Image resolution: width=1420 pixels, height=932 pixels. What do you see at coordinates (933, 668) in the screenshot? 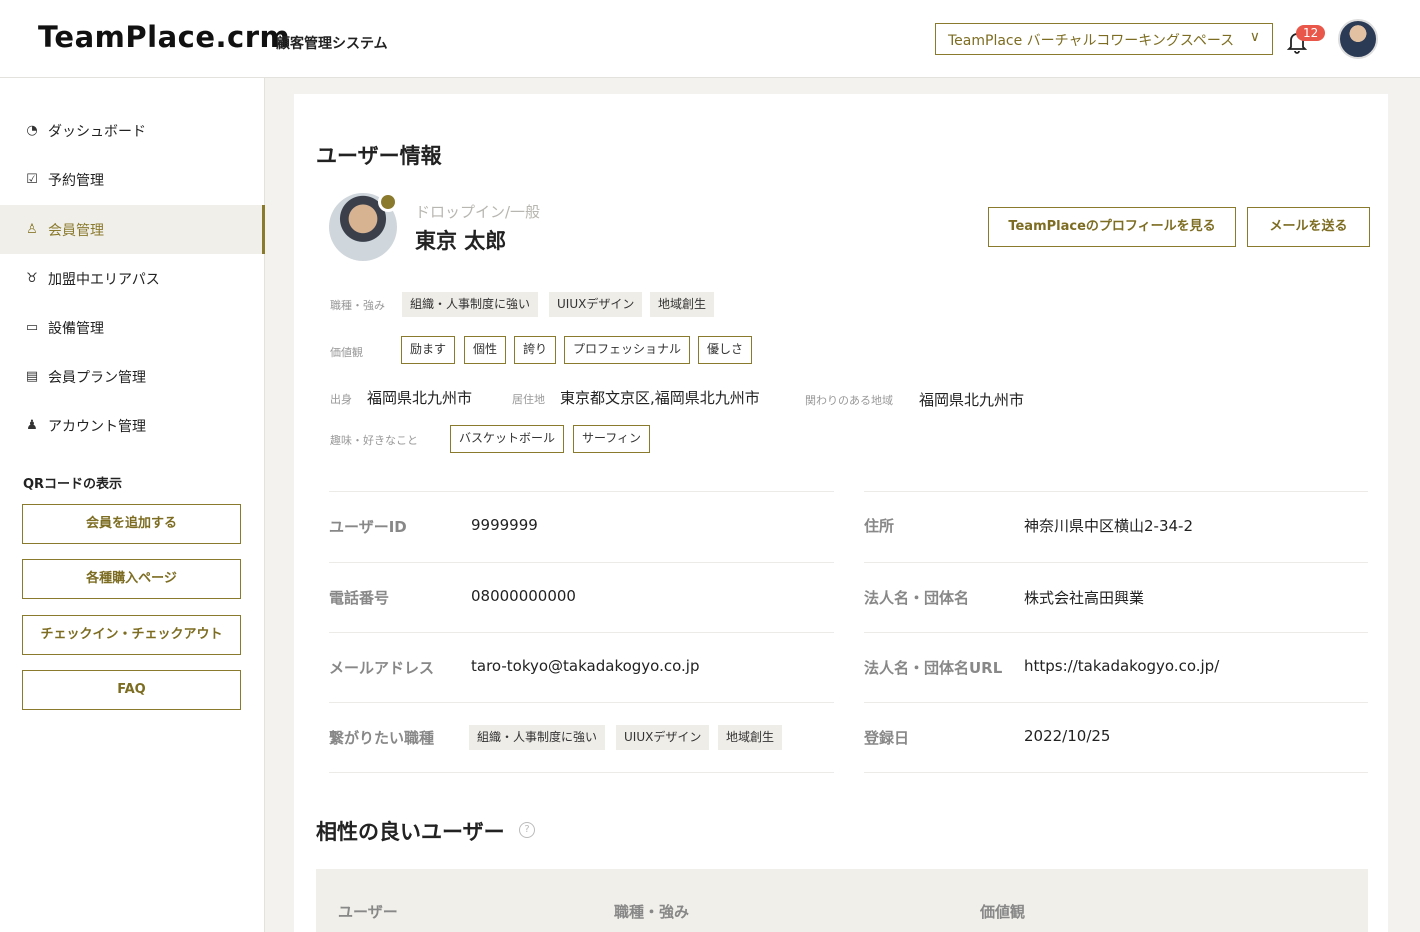
I see `company-url-label: 法人名・団体名URL` at bounding box center [933, 668].